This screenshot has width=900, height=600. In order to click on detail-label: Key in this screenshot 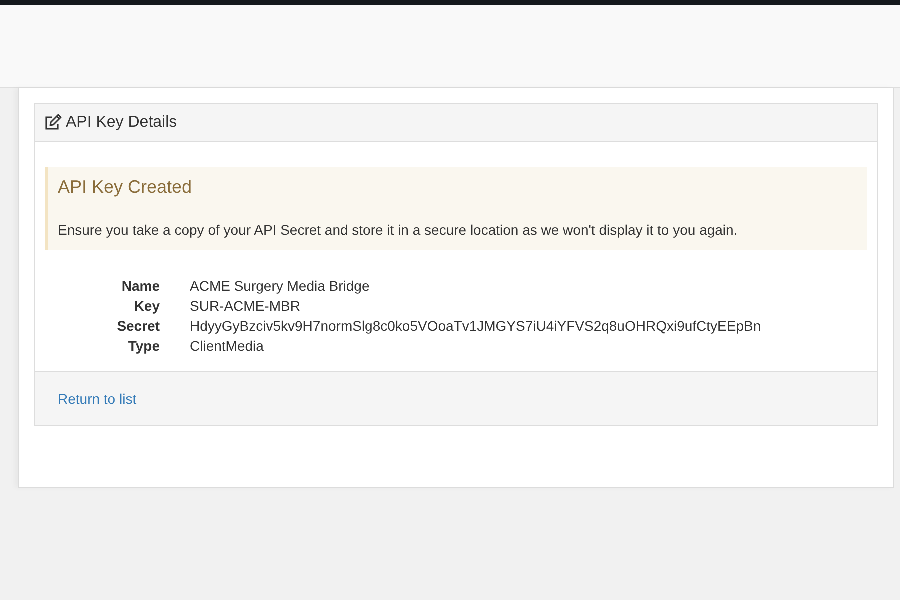, I will do `click(147, 306)`.